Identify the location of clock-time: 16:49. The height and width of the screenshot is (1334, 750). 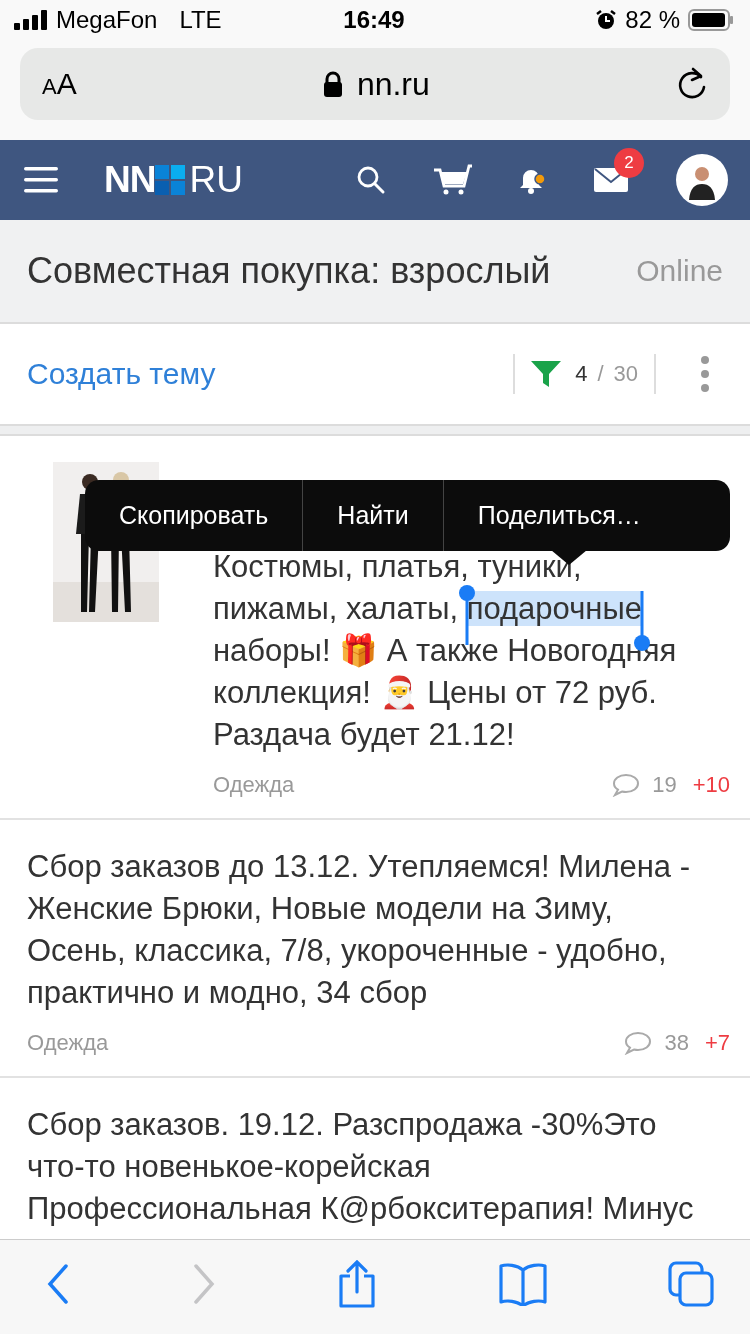
(374, 20).